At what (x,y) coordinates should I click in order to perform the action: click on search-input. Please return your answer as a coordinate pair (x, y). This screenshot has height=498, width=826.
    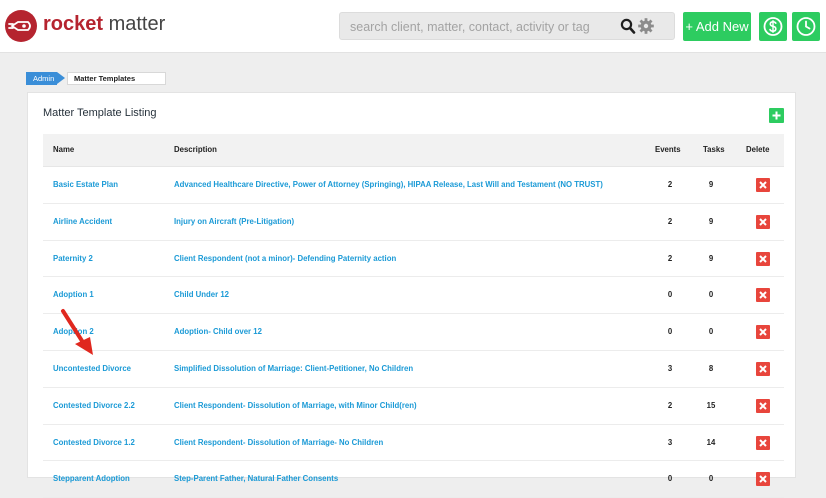
    Looking at the image, I should click on (480, 27).